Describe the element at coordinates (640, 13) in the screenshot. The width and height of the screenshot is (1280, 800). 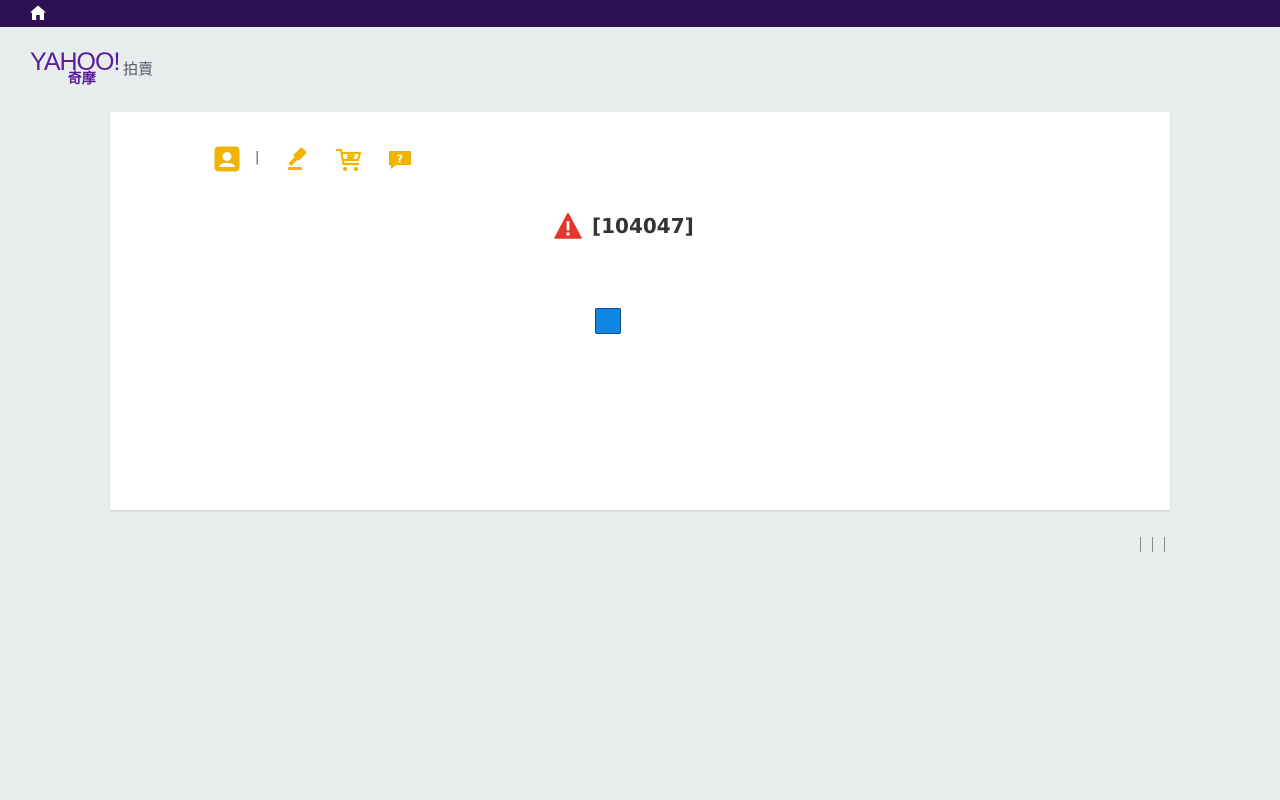
I see `top-bar` at that location.